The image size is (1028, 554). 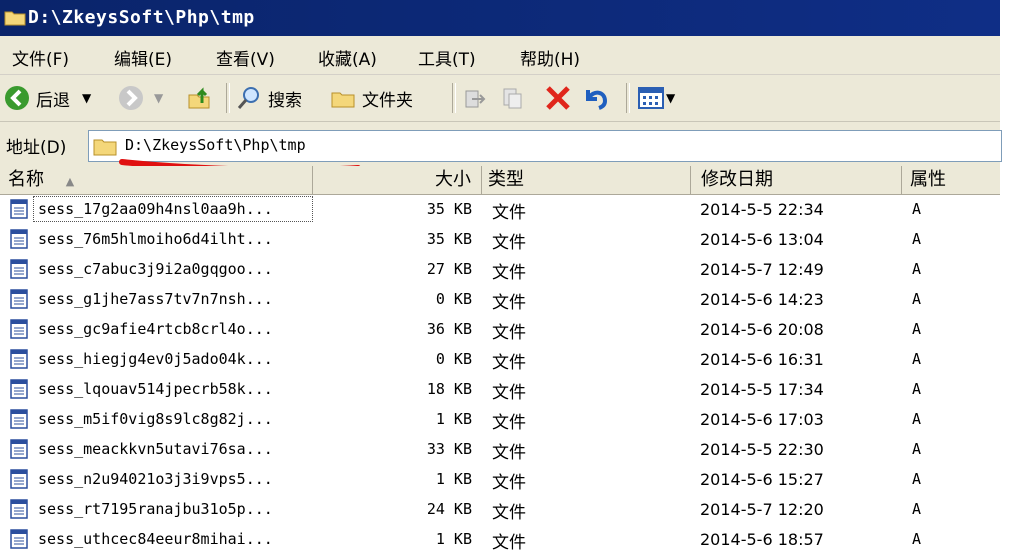 What do you see at coordinates (449, 269) in the screenshot?
I see `file-size: 27 KB` at bounding box center [449, 269].